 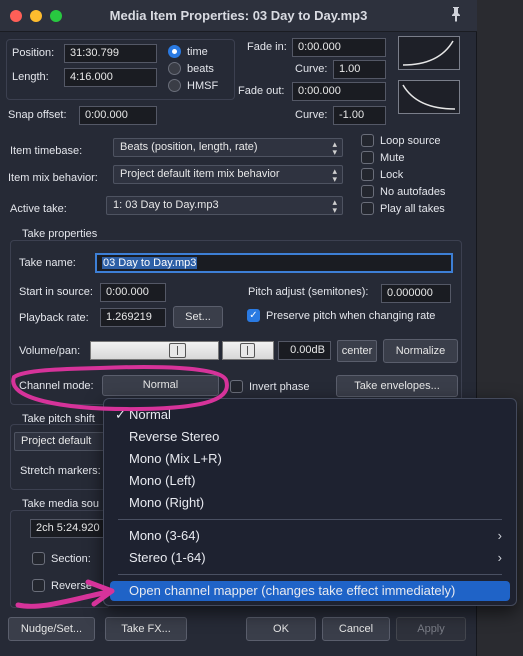 What do you see at coordinates (416, 293) in the screenshot?
I see `pitch-adjust-field: 0.000000` at bounding box center [416, 293].